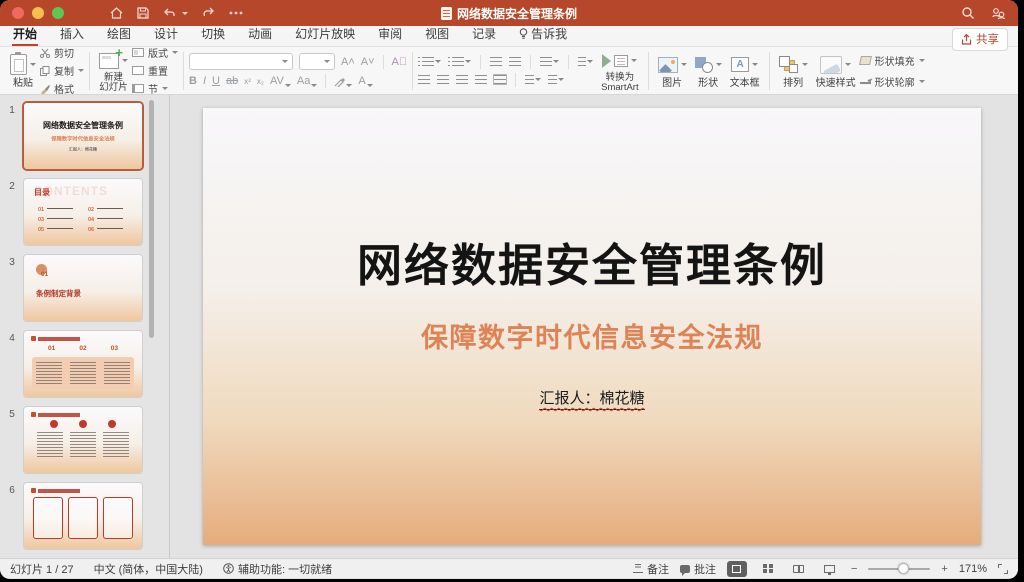  What do you see at coordinates (650, 569) in the screenshot?
I see `notes-button: 备注` at bounding box center [650, 569].